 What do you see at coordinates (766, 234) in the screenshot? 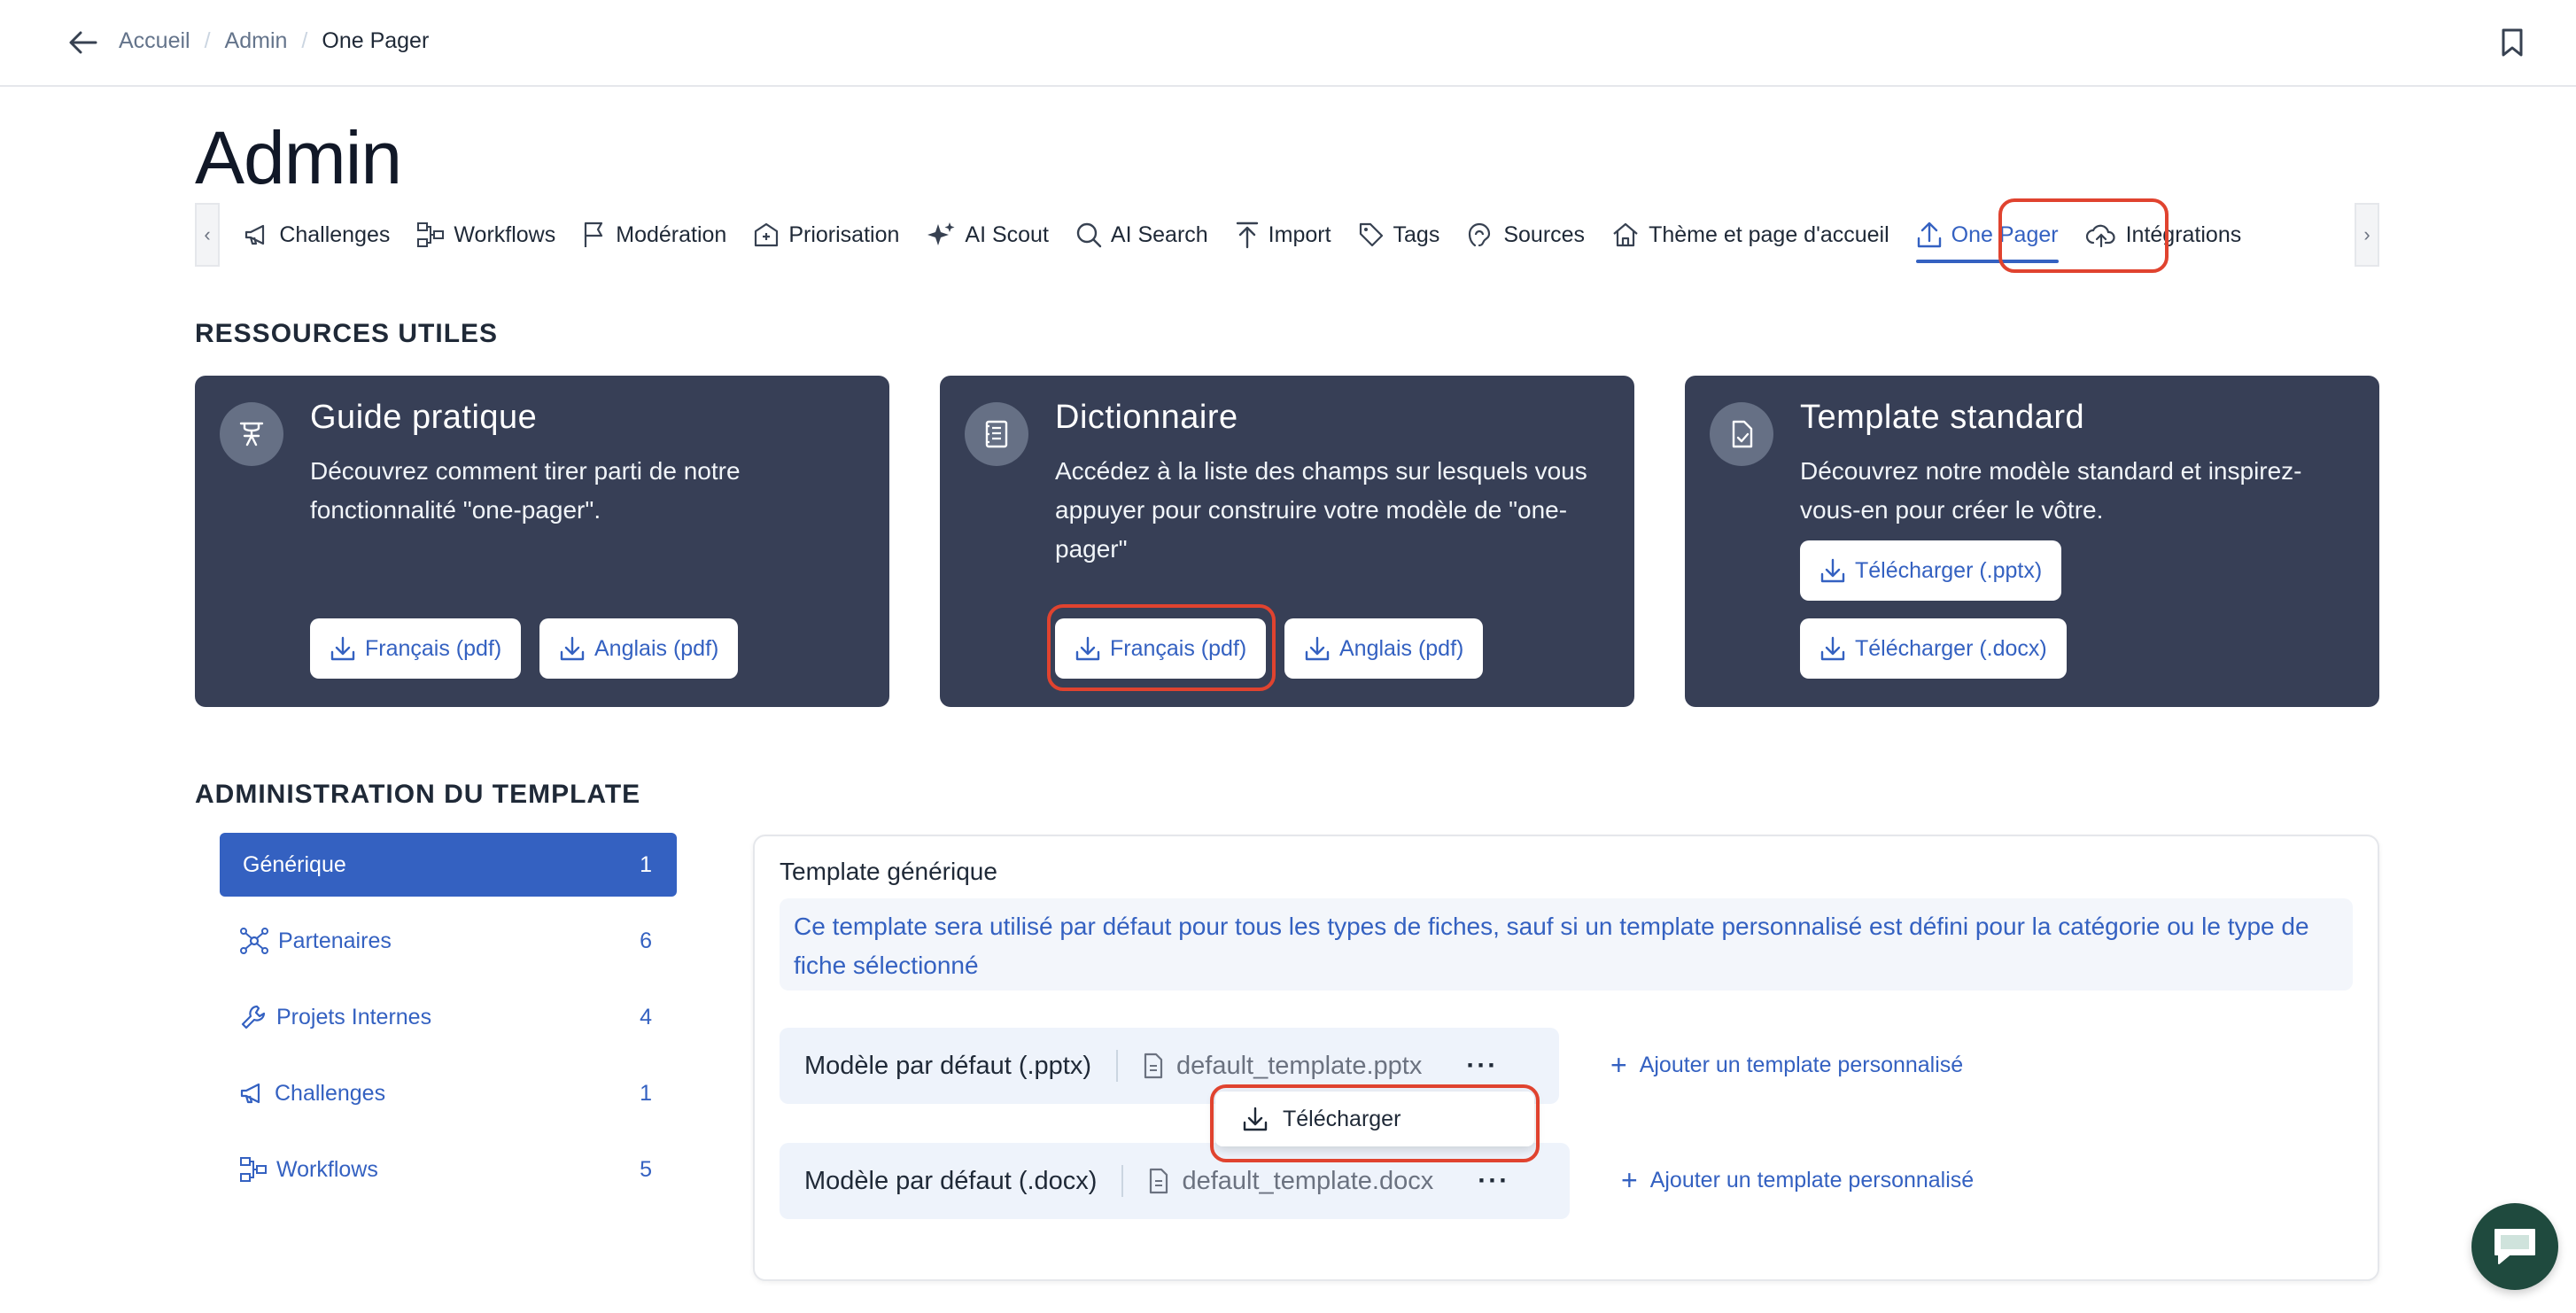
I see `priority-icon` at bounding box center [766, 234].